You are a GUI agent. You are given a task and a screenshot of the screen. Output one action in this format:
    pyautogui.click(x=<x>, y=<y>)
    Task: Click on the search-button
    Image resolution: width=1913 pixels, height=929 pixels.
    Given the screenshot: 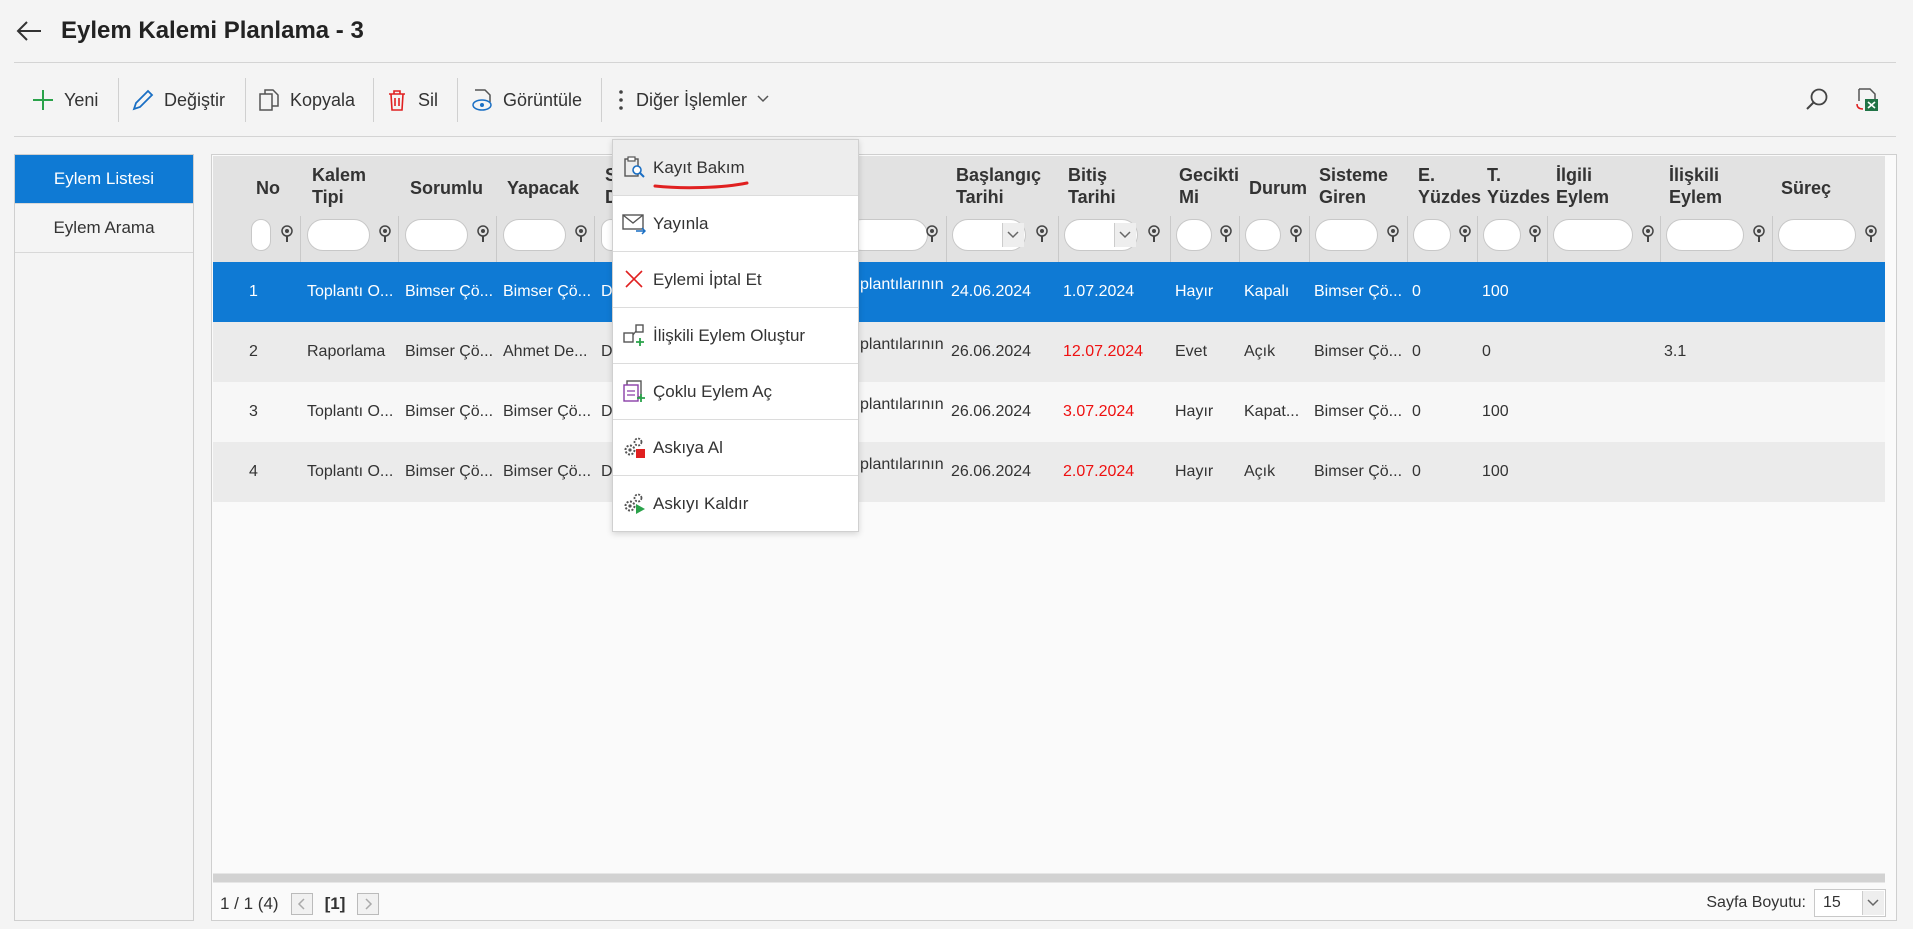 What is the action you would take?
    pyautogui.click(x=1817, y=100)
    